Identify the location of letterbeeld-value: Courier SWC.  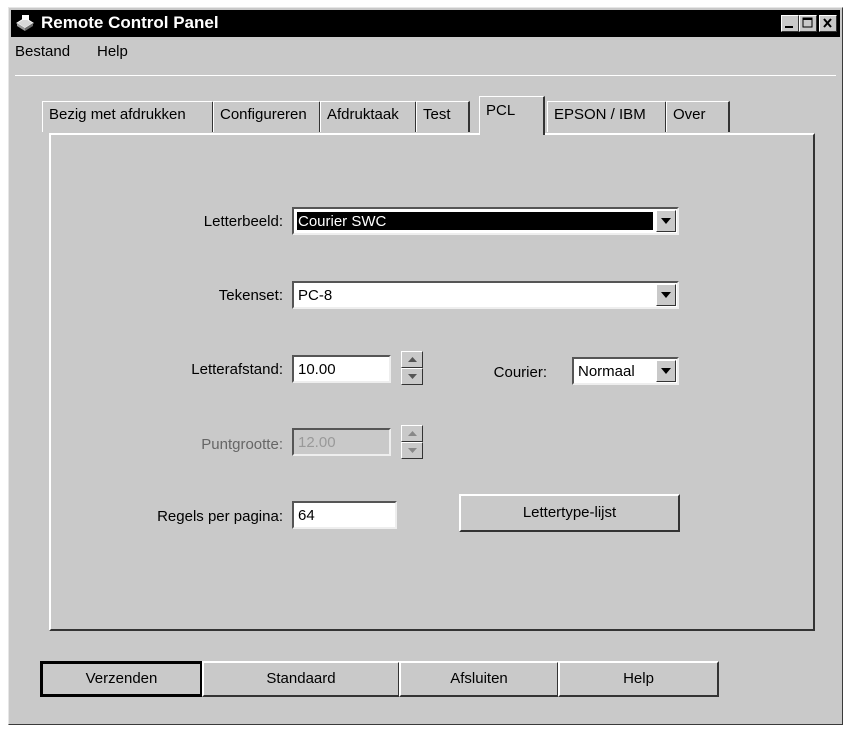
(342, 221).